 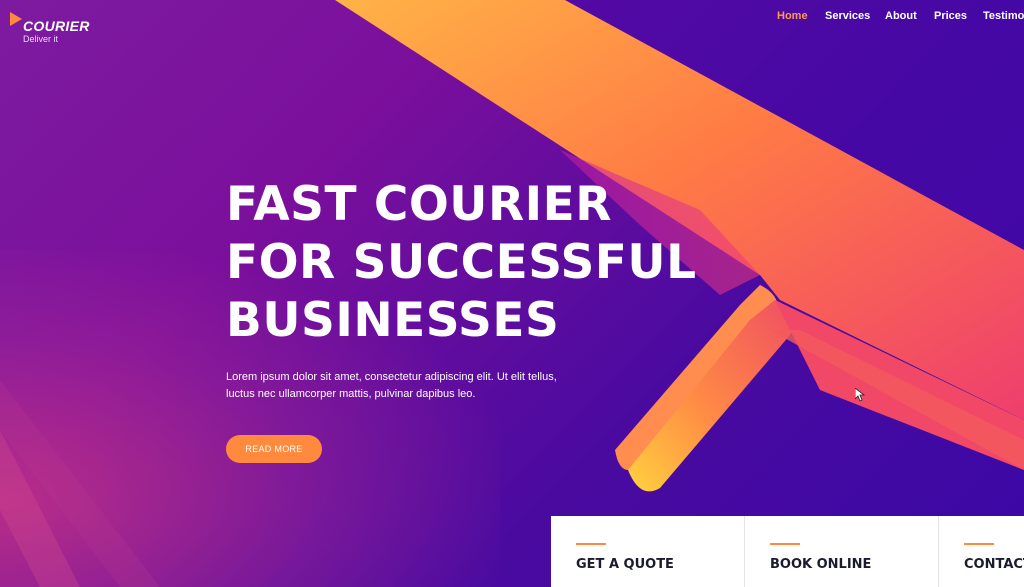 What do you see at coordinates (41, 39) in the screenshot?
I see `brand-tagline: Deliver it` at bounding box center [41, 39].